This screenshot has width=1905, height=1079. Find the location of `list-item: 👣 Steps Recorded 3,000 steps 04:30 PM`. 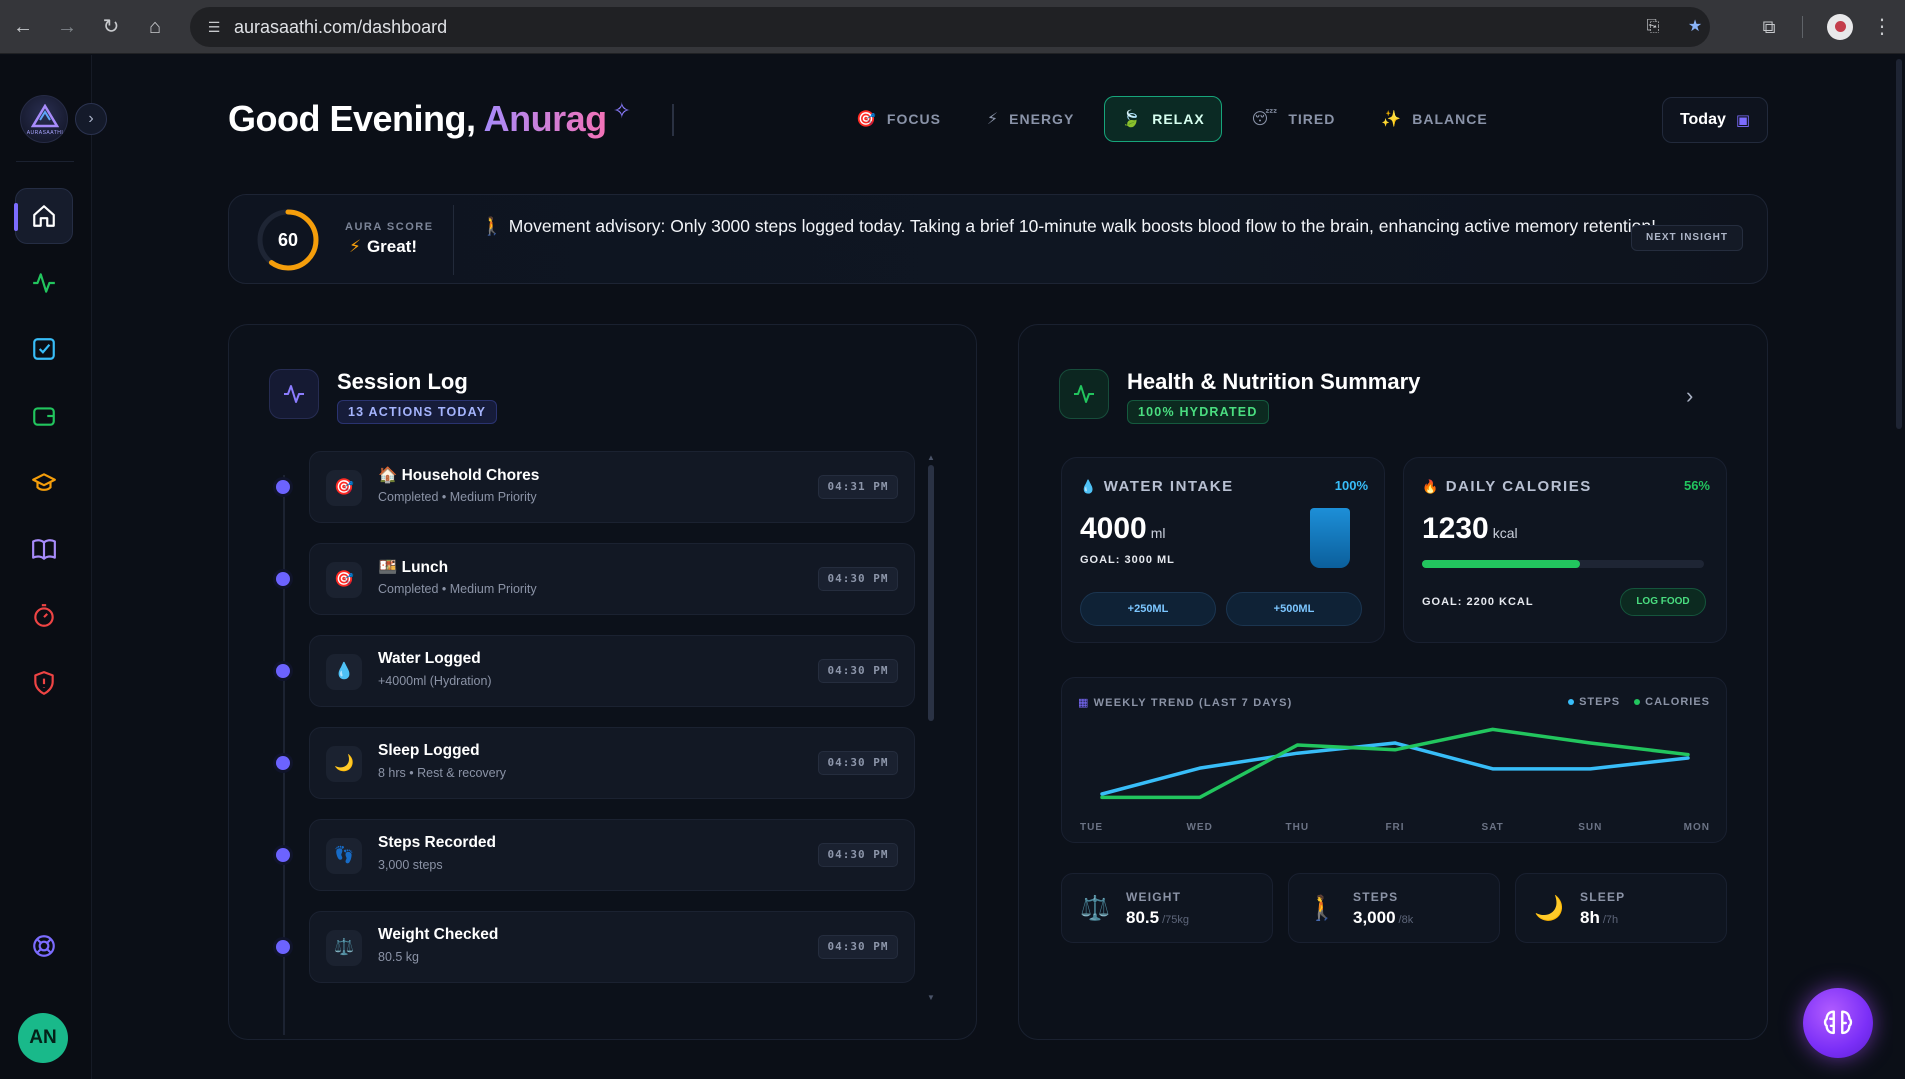

list-item: 👣 Steps Recorded 3,000 steps 04:30 PM is located at coordinates (612, 855).